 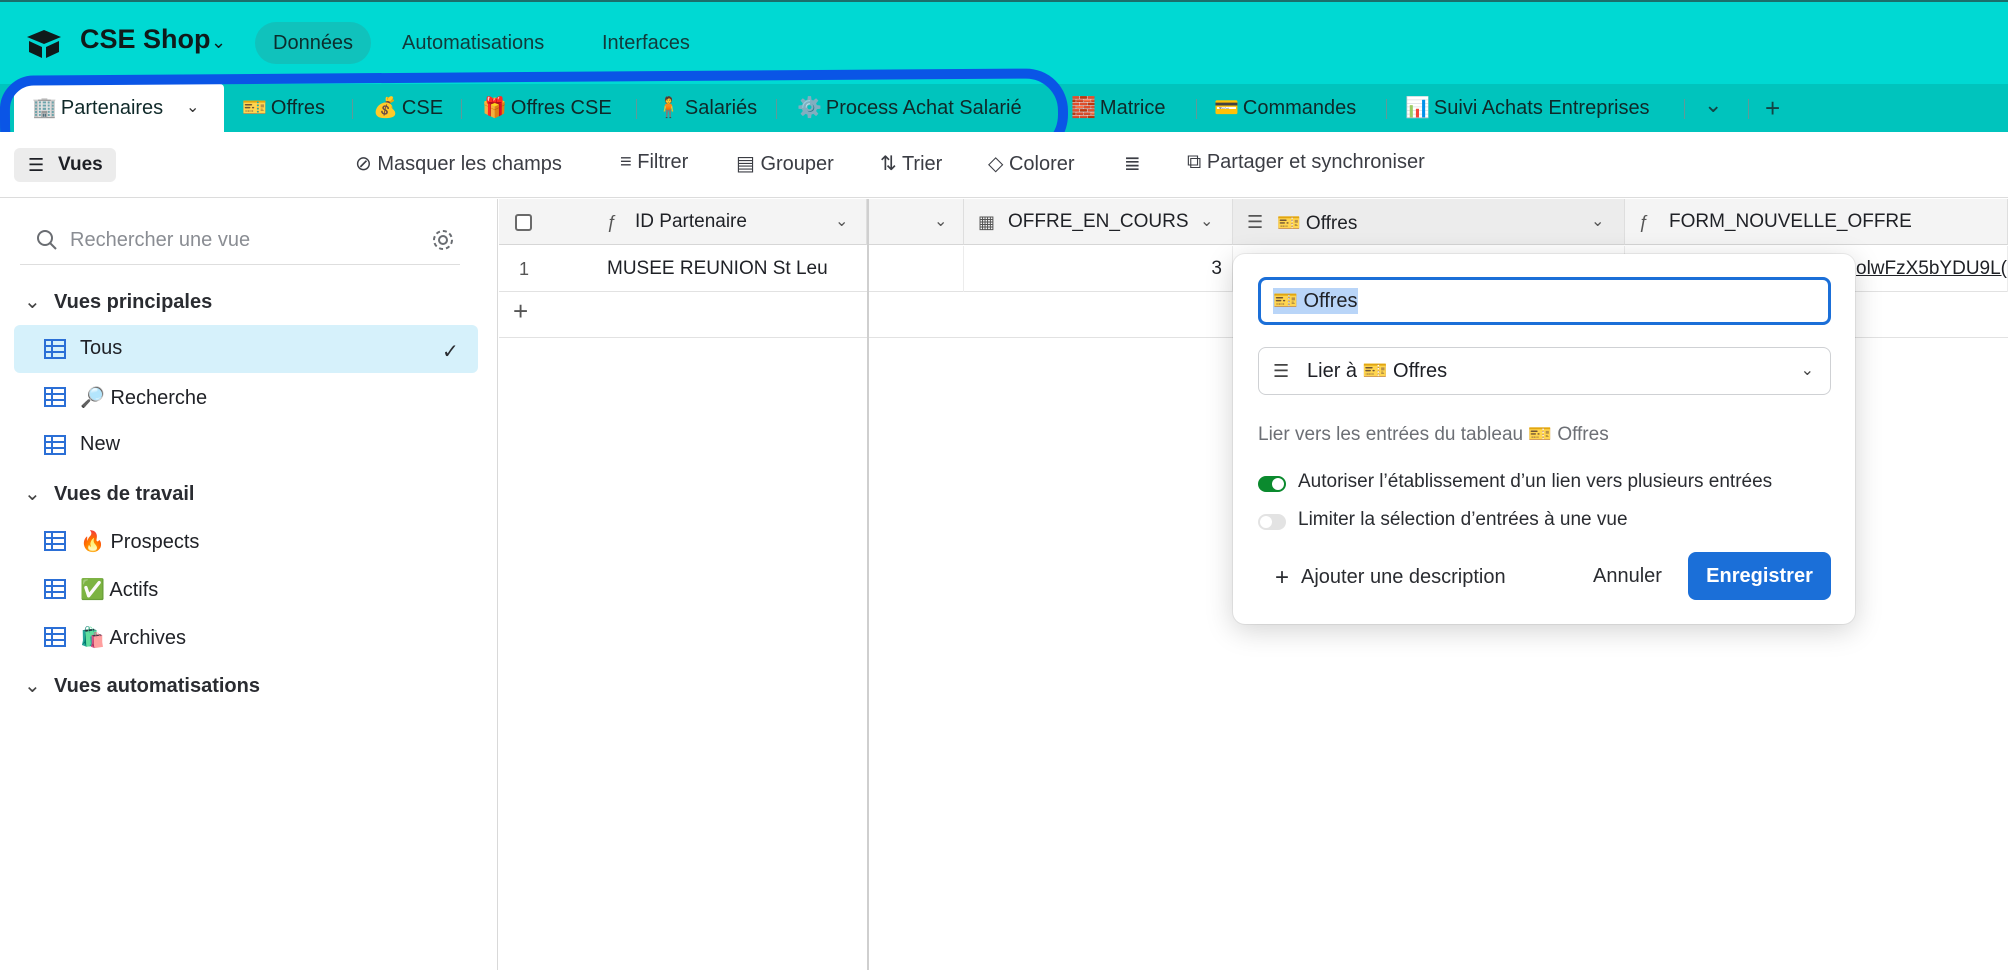 I want to click on view-label: 🛍️ Archives, so click(x=133, y=638).